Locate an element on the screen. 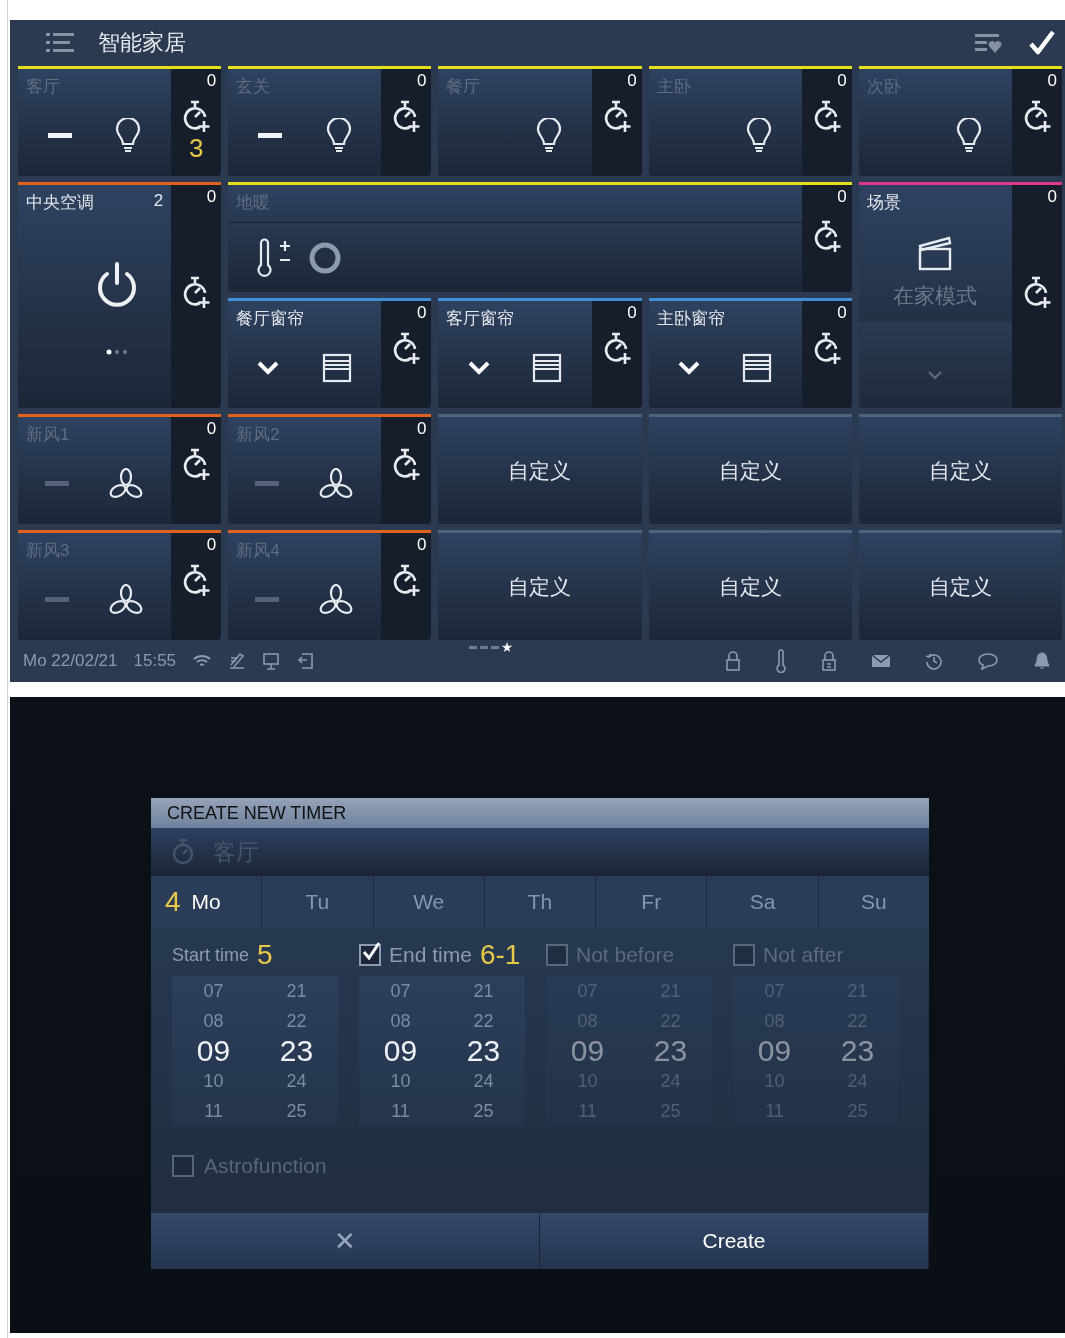 This screenshot has width=1065, height=1338. day-tab: Tu is located at coordinates (318, 902).